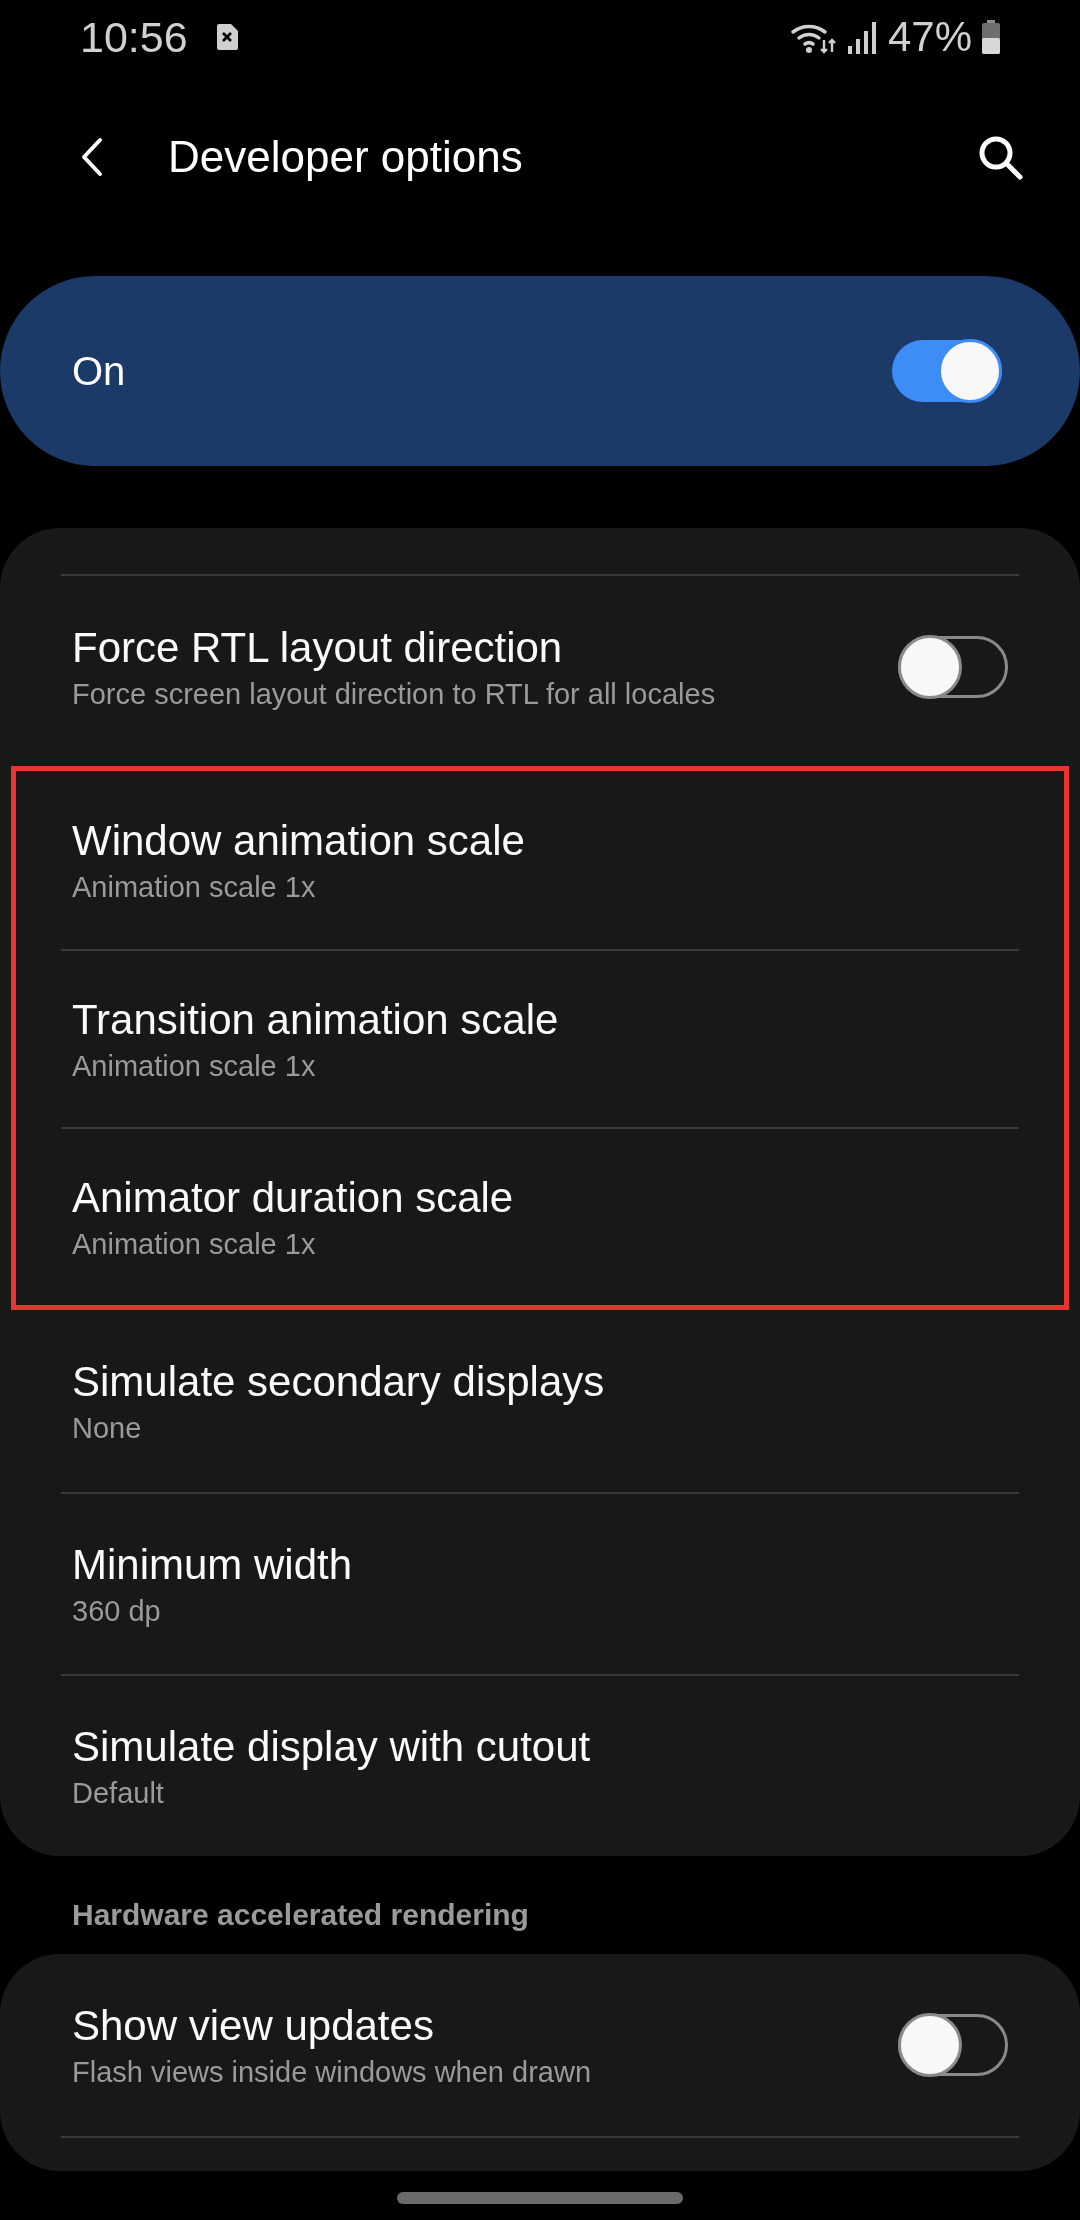  What do you see at coordinates (293, 1197) in the screenshot?
I see `setting-title: Animator duration scale` at bounding box center [293, 1197].